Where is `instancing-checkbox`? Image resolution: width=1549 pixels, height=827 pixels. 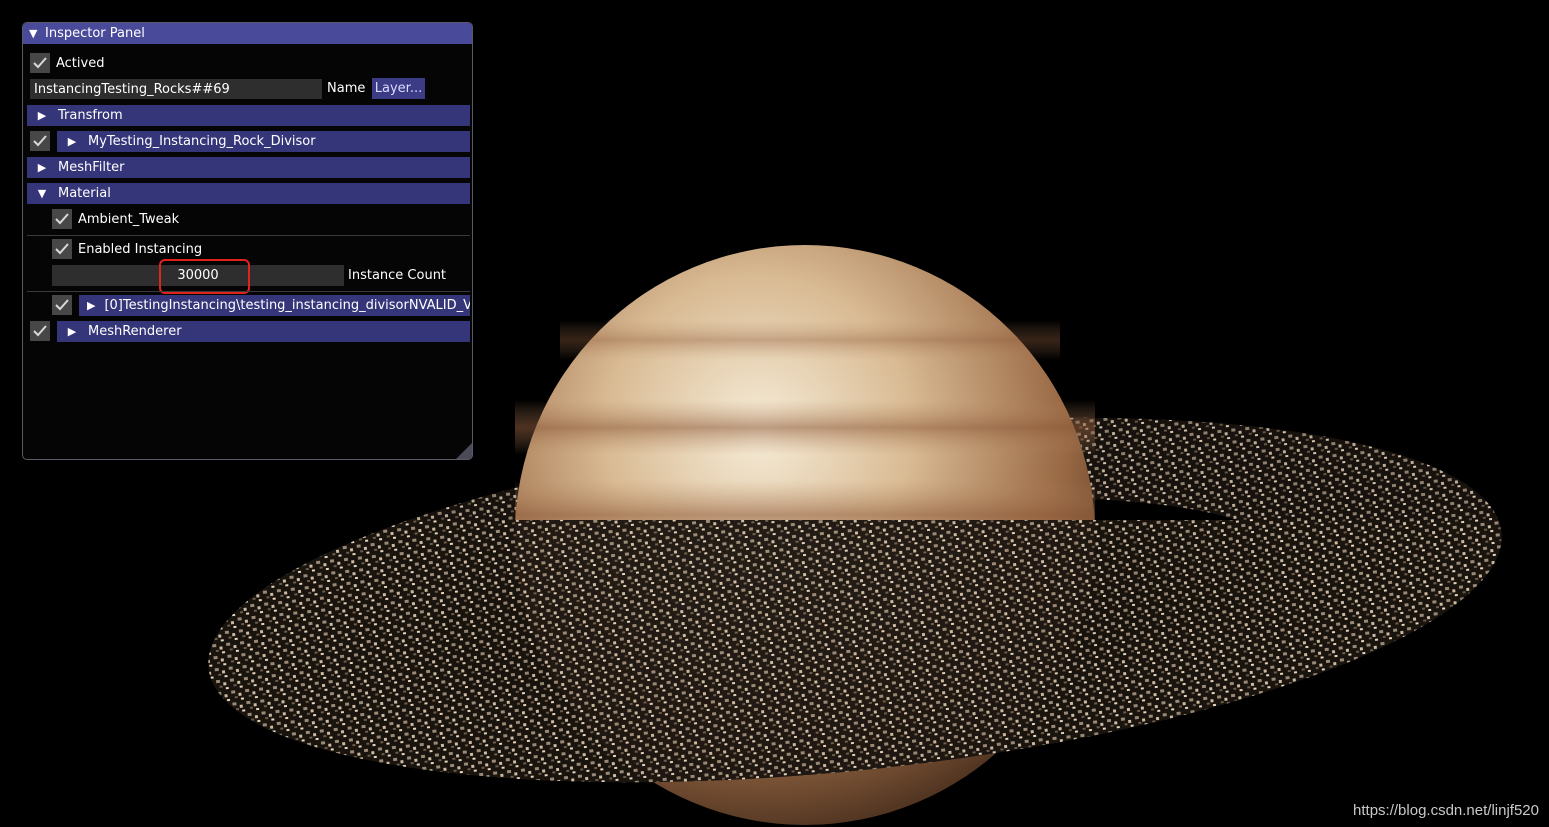 instancing-checkbox is located at coordinates (62, 249).